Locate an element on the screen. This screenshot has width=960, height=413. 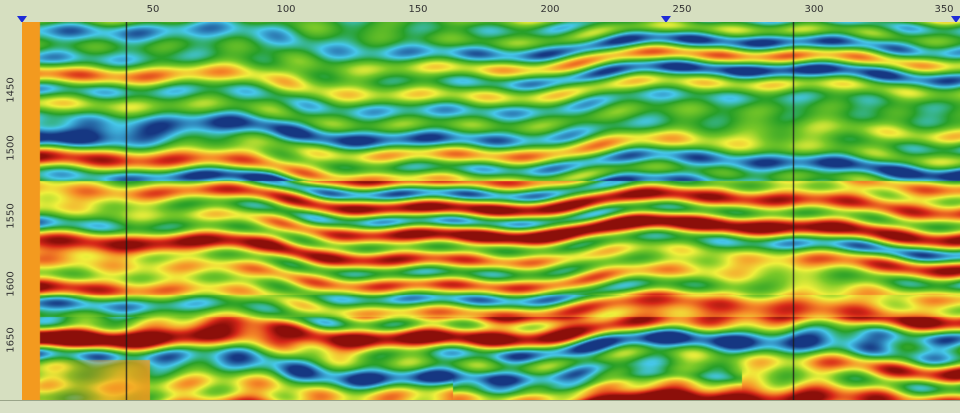
trace-tick-label: 100 is located at coordinates (286, 9).